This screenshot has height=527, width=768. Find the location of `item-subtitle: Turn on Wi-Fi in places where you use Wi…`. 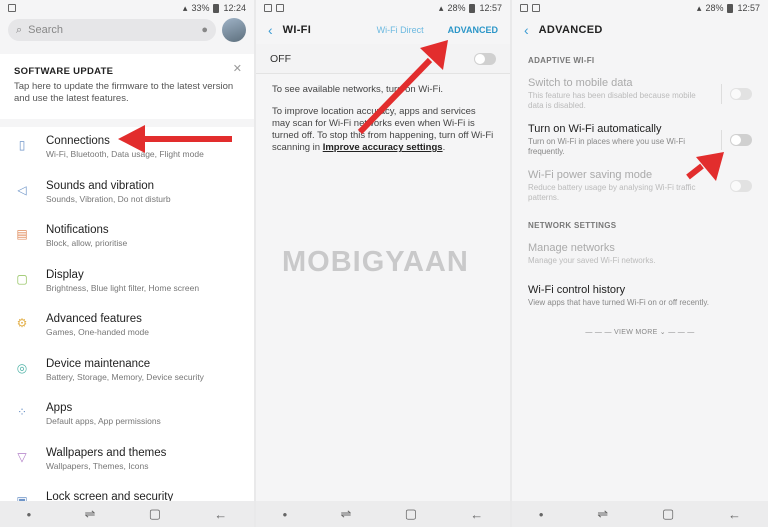

item-subtitle: Turn on Wi-Fi in places where you use Wi… is located at coordinates (607, 146).